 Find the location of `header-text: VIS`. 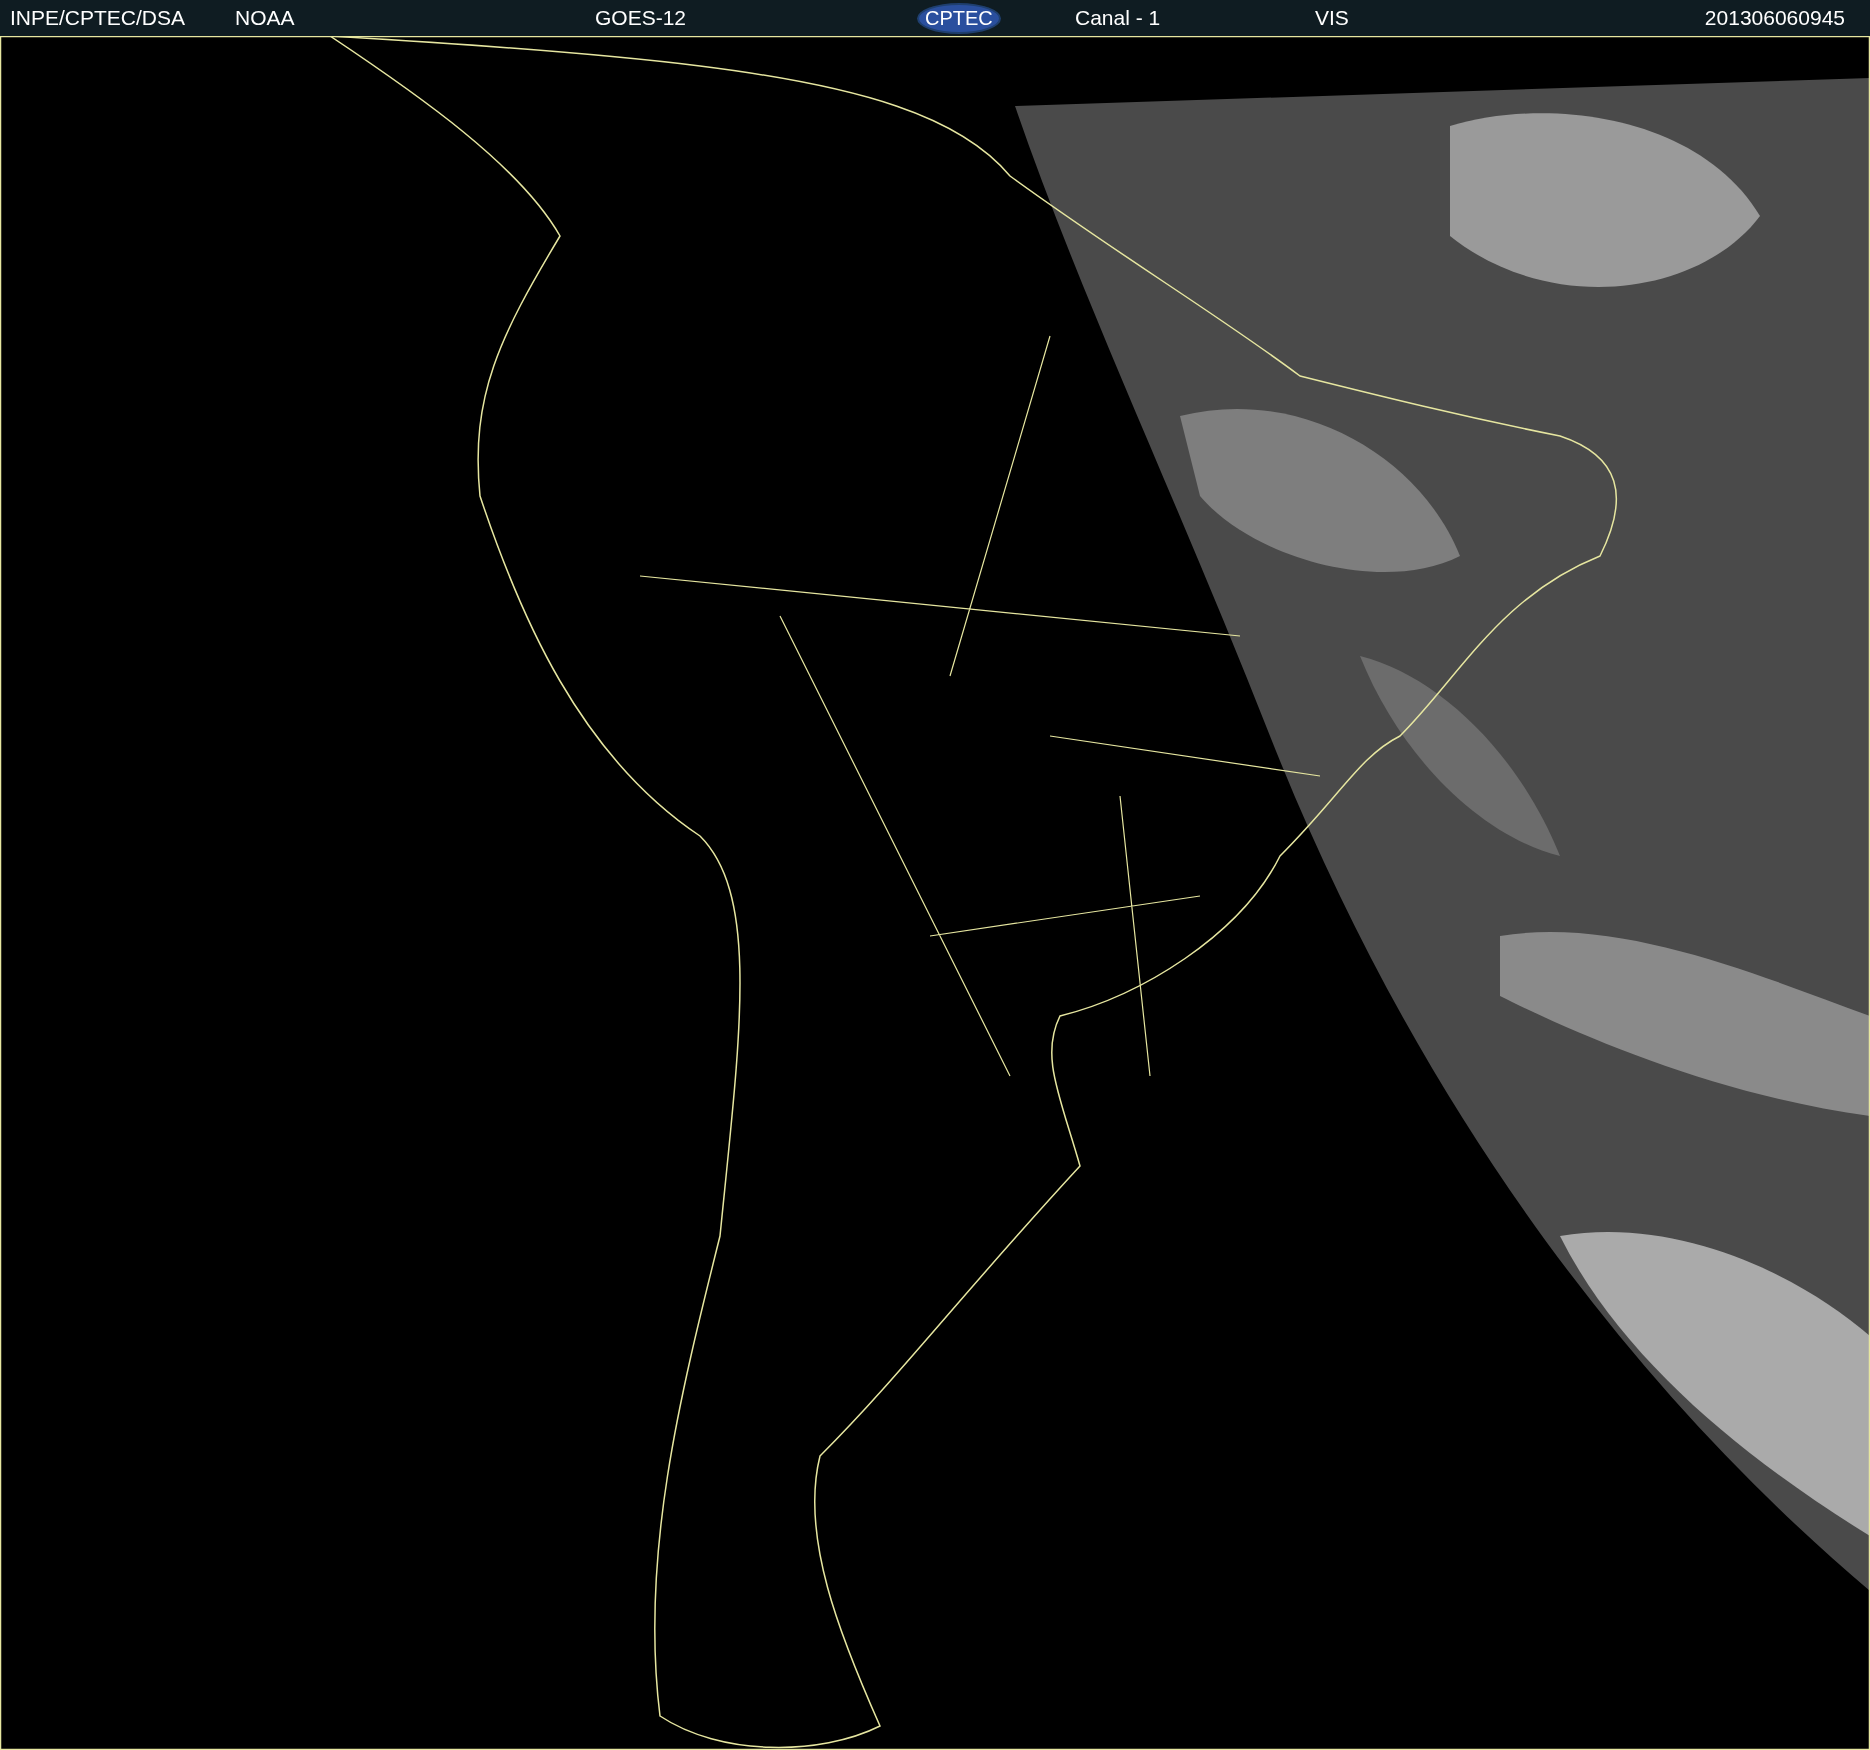

header-text: VIS is located at coordinates (1332, 18).